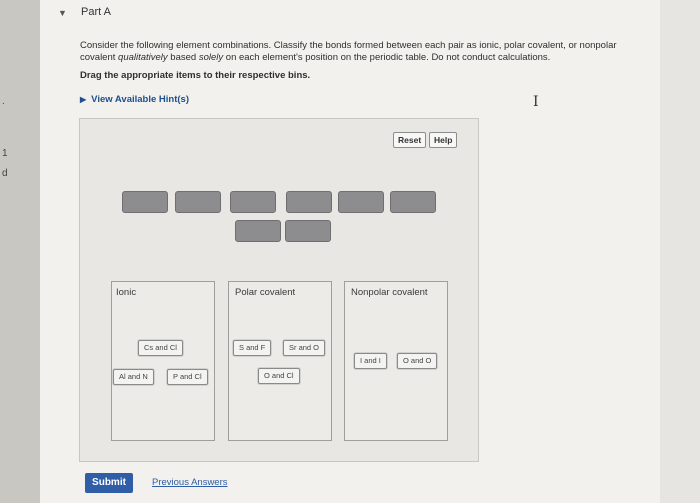  What do you see at coordinates (443, 140) in the screenshot?
I see `help-button: Help` at bounding box center [443, 140].